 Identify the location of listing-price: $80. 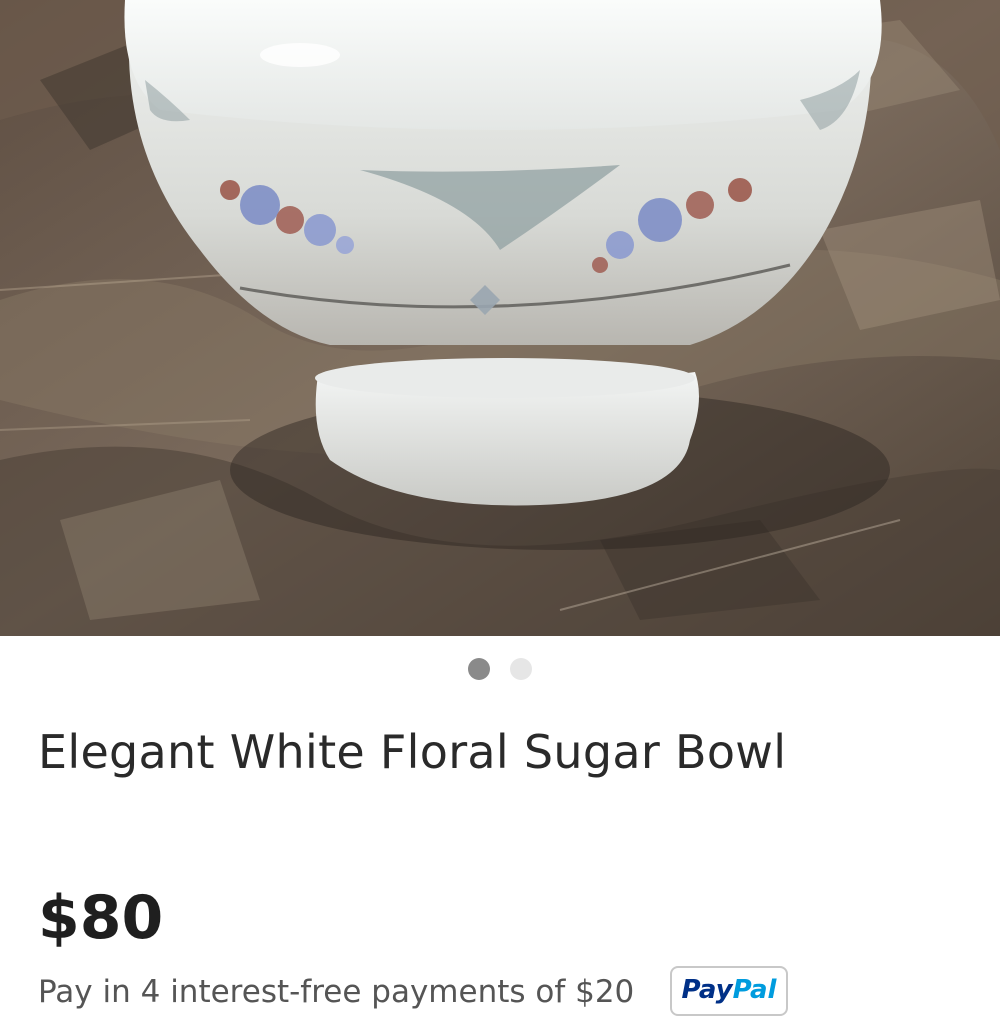
(101, 918).